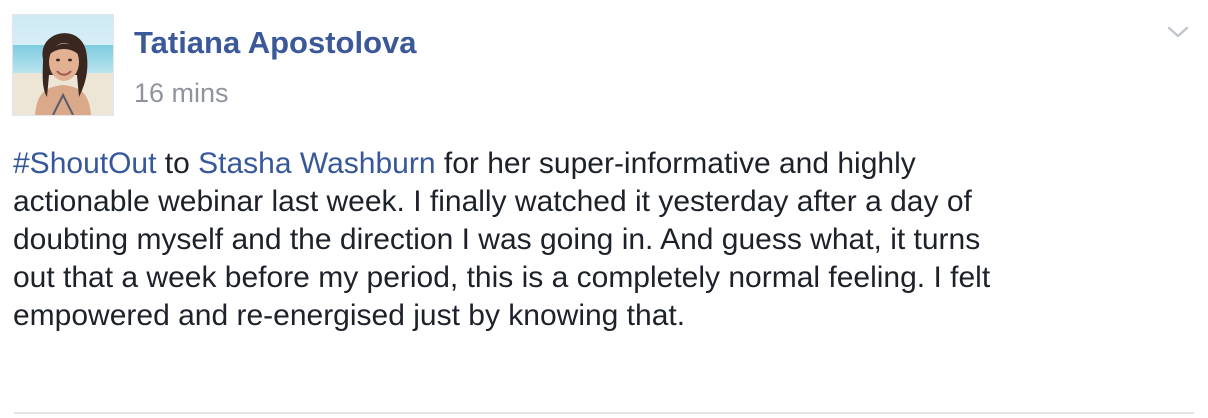  I want to click on mention-link: Stasha Washburn, so click(316, 163).